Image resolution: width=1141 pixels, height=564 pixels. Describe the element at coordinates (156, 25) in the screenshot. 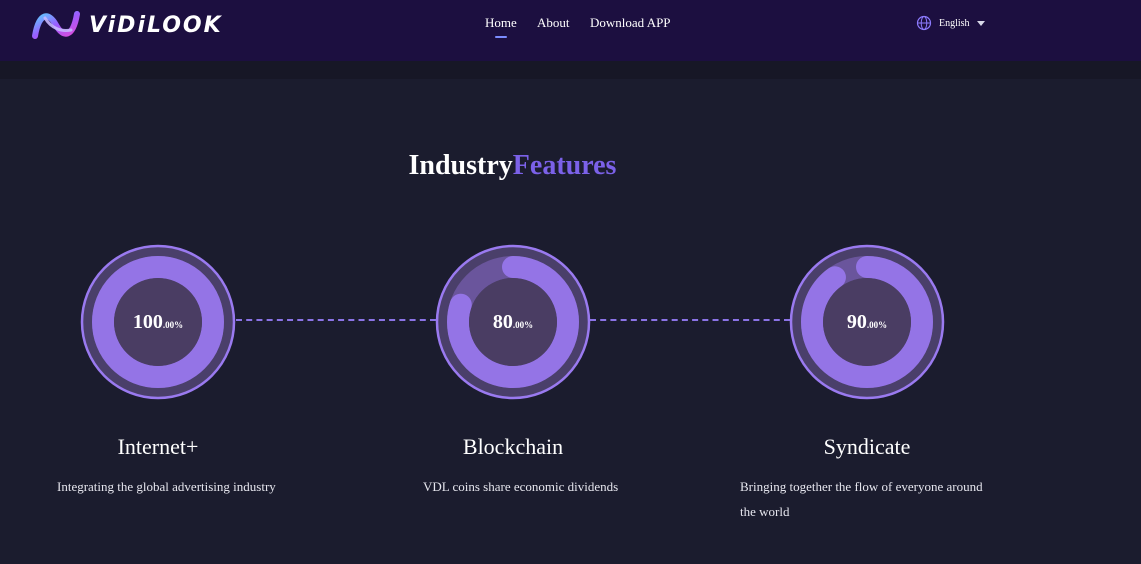

I see `brand-name: ViDiLOOK` at that location.